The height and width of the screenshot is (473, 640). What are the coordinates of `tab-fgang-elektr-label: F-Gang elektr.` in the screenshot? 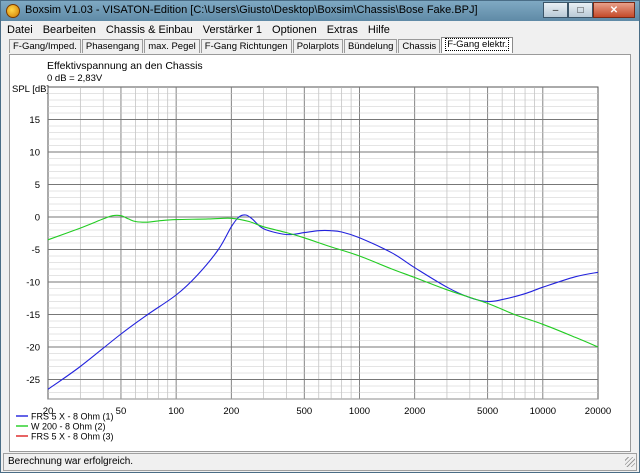 It's located at (477, 44).